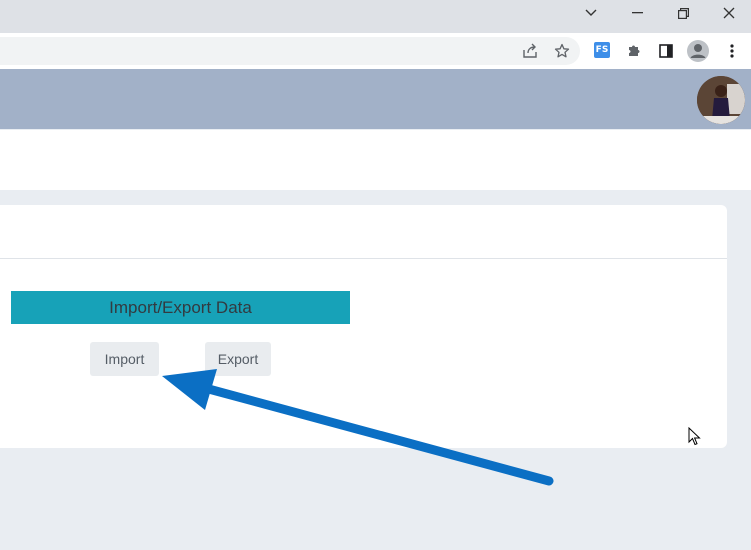 The height and width of the screenshot is (550, 751). Describe the element at coordinates (637, 13) in the screenshot. I see `minimize-icon` at that location.